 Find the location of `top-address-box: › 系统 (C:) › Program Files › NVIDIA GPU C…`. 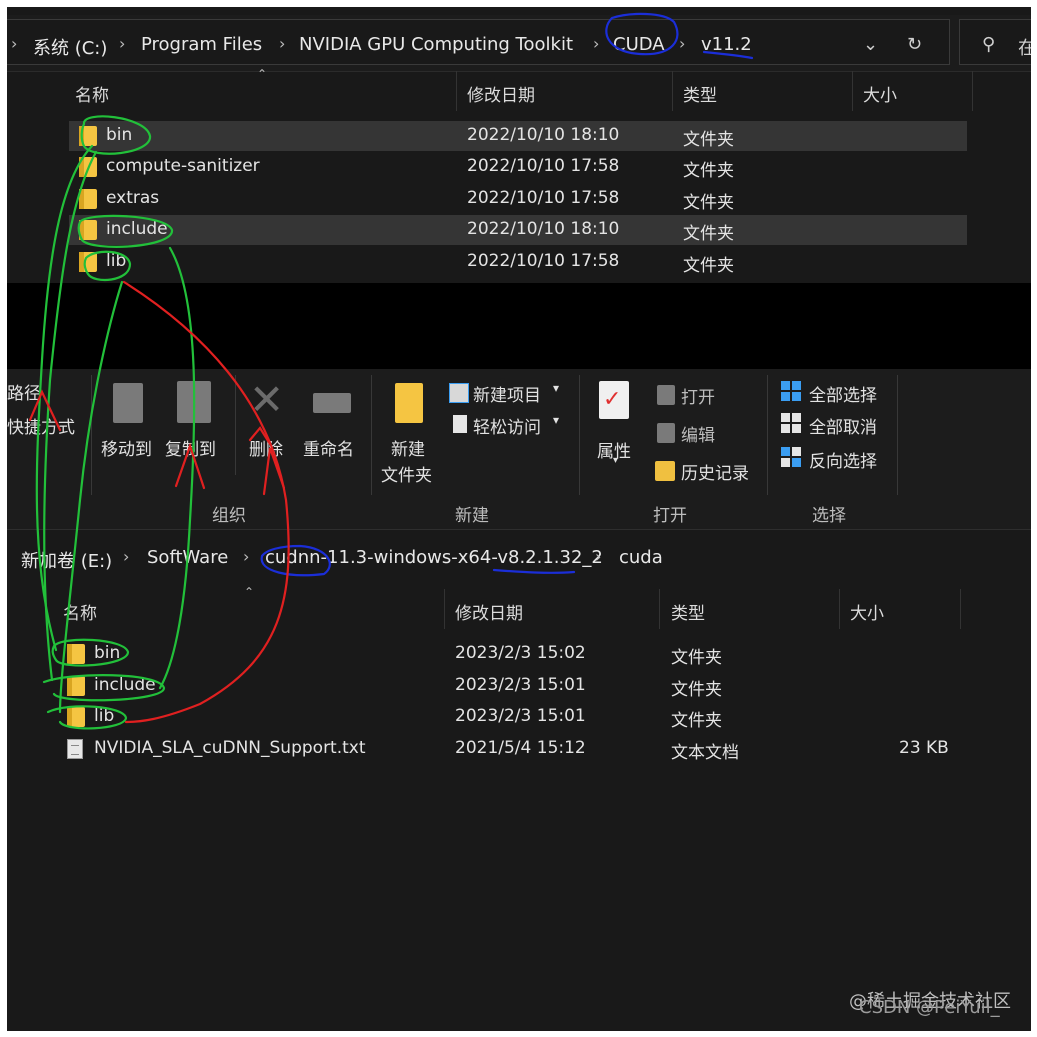

top-address-box: › 系统 (C:) › Program Files › NVIDIA GPU C… is located at coordinates (478, 42).